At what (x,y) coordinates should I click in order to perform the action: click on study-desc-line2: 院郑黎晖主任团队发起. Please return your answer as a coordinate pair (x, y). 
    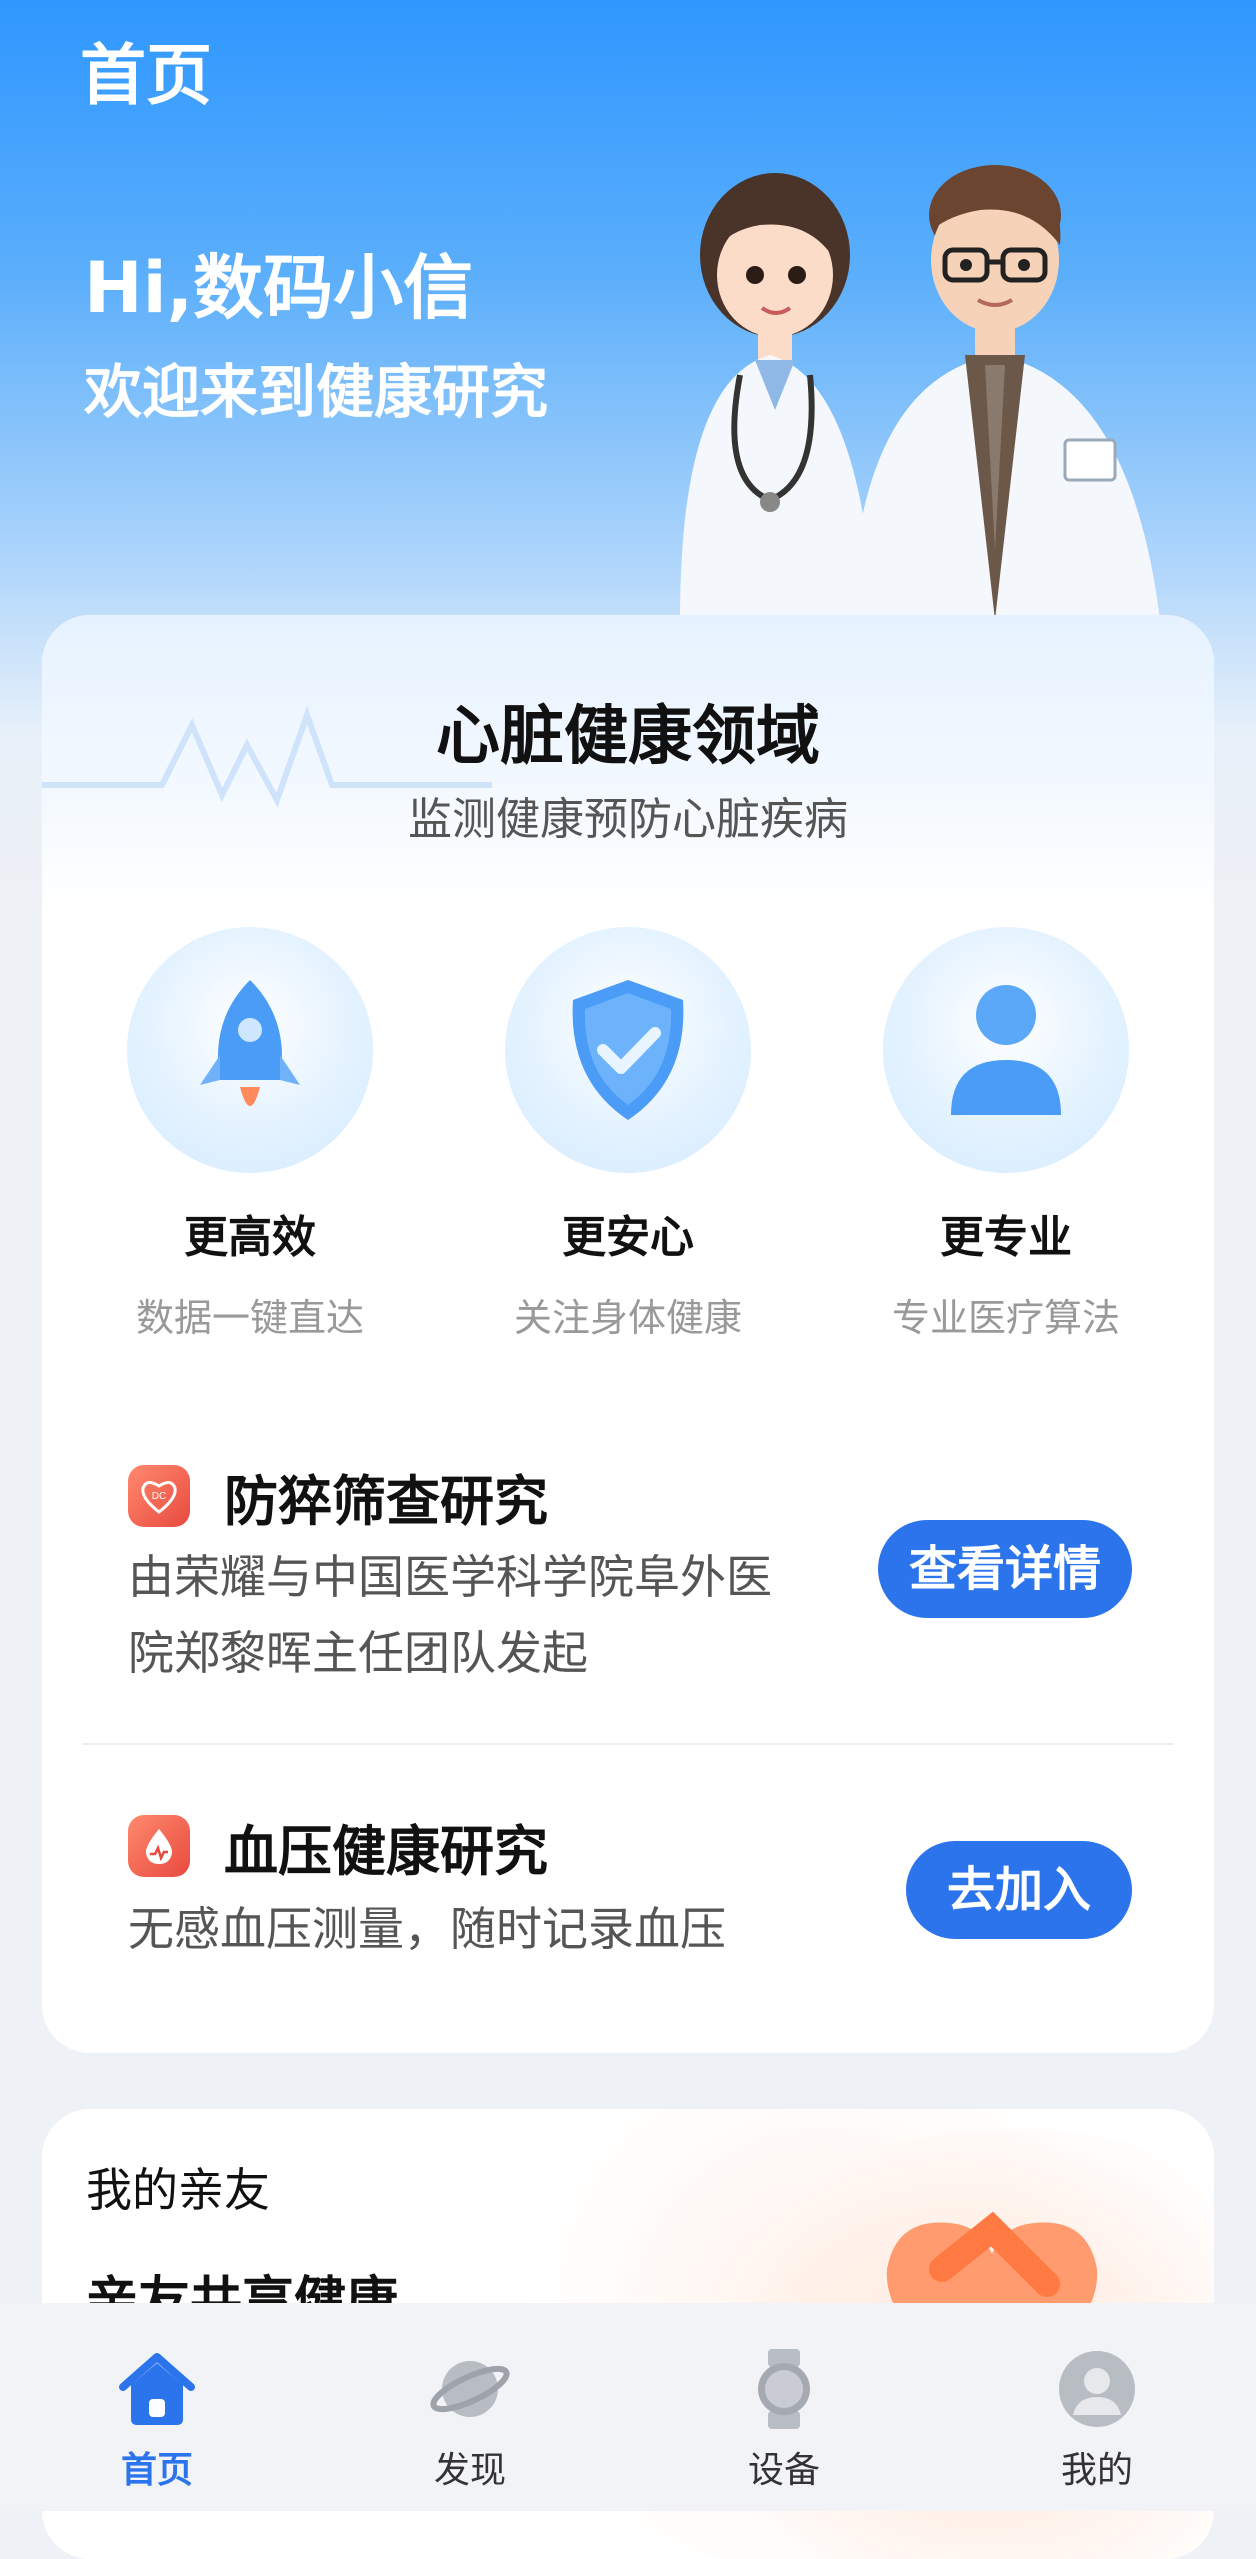
    Looking at the image, I should click on (358, 1653).